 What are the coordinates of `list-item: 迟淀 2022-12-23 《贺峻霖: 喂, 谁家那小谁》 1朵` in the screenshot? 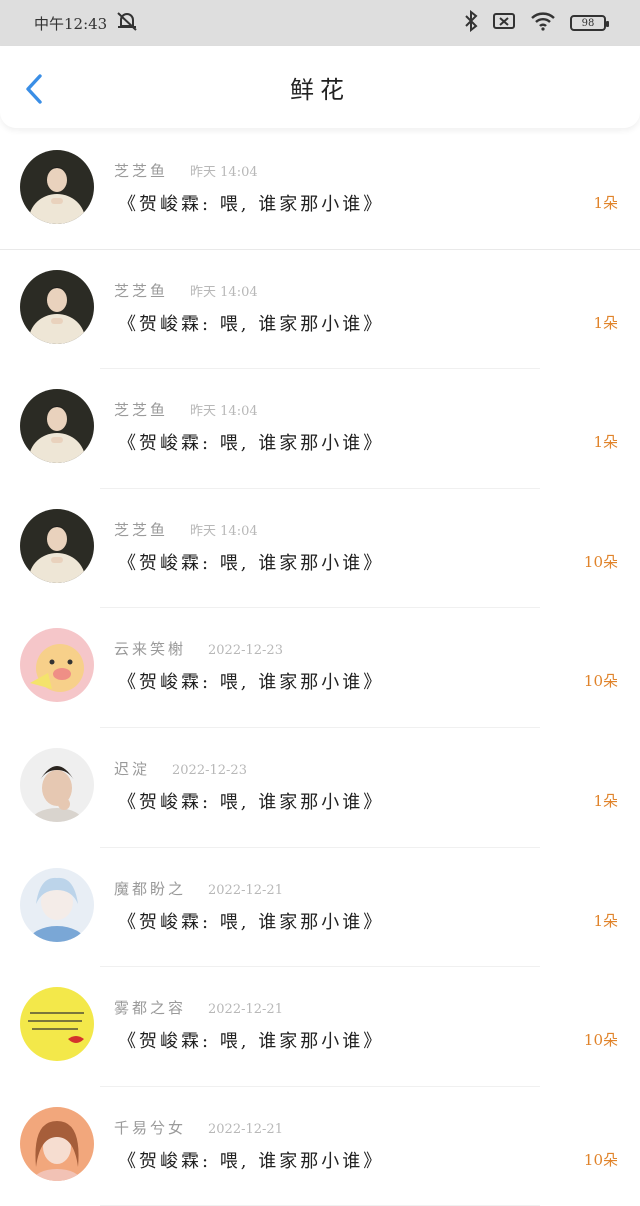 It's located at (320, 788).